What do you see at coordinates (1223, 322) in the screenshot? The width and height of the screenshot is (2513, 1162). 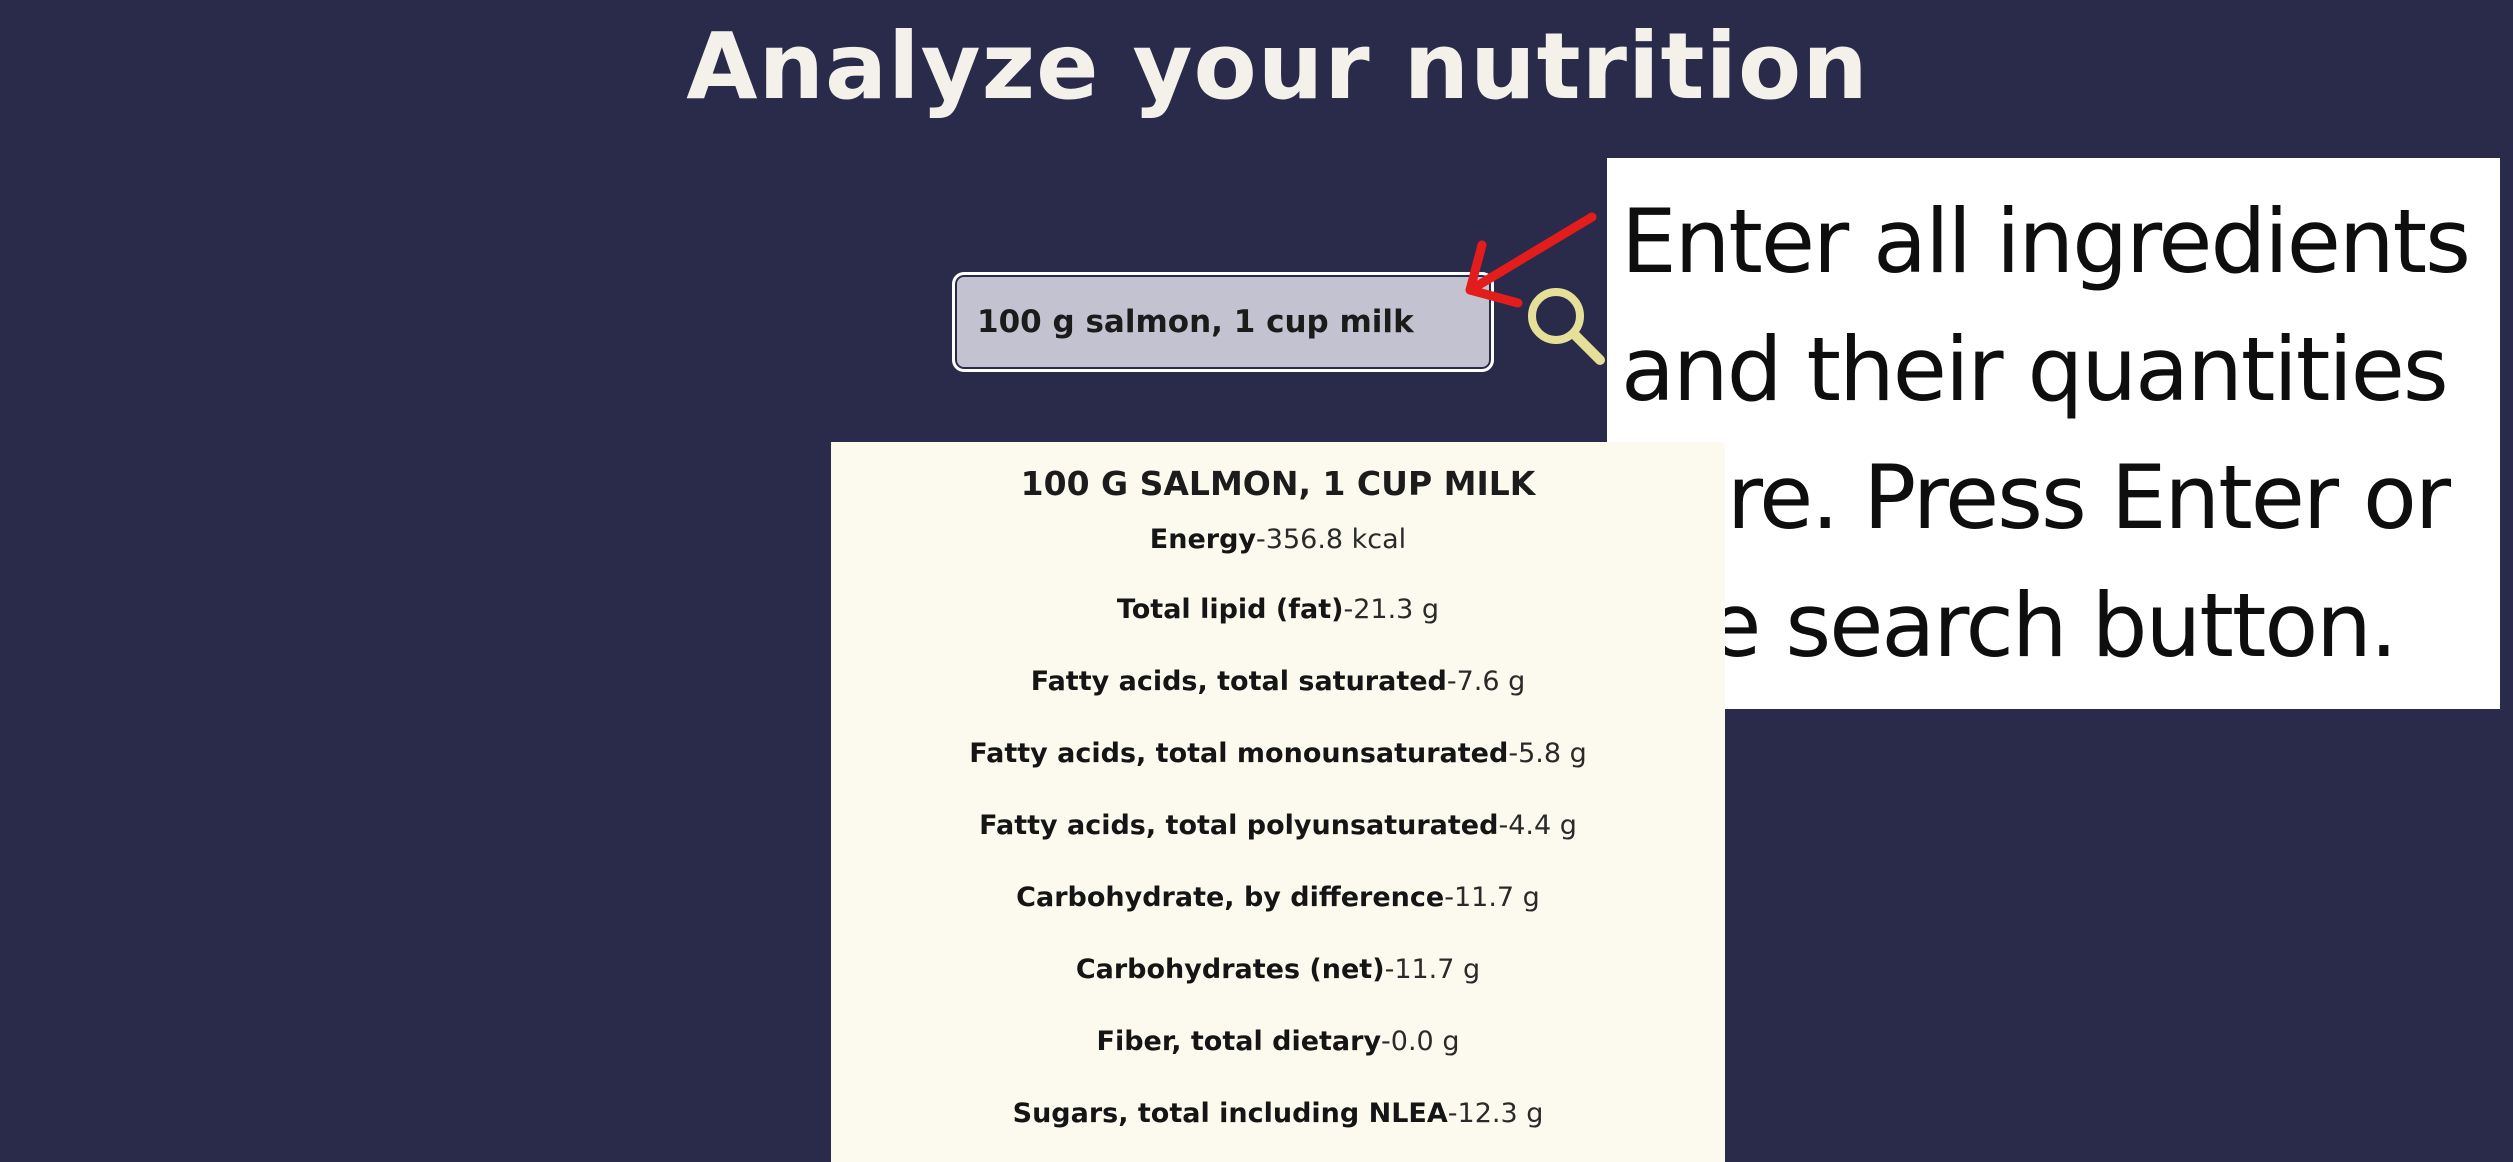 I see `ingredients-search-input` at bounding box center [1223, 322].